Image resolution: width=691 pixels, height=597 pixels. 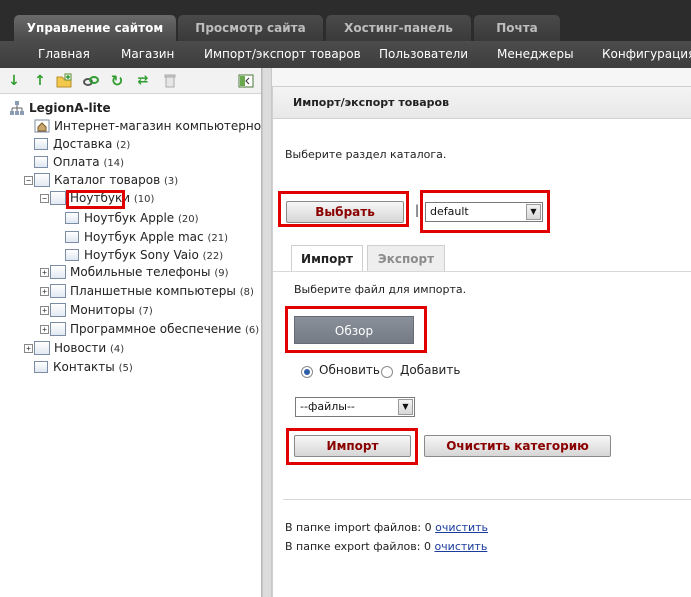 I want to click on tree-toolbar: ↓ ↑ ↻ ⇄, so click(x=130, y=81).